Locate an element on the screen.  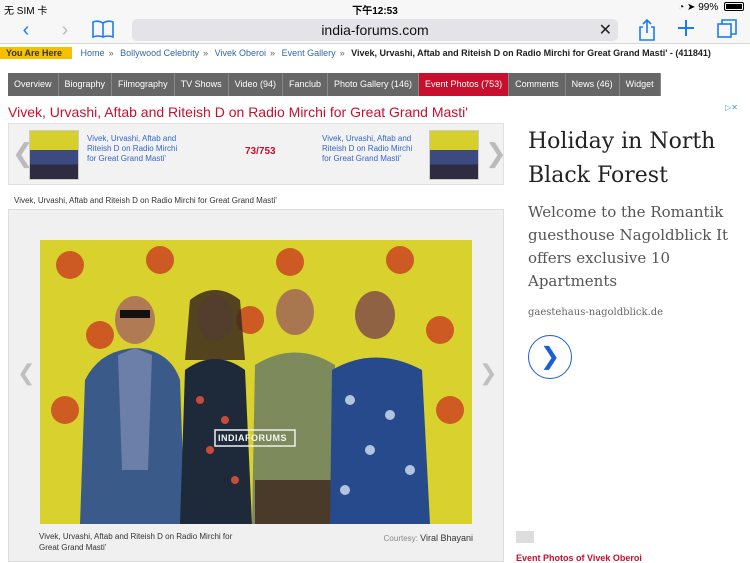
location-icon: ➤ is located at coordinates (691, 7).